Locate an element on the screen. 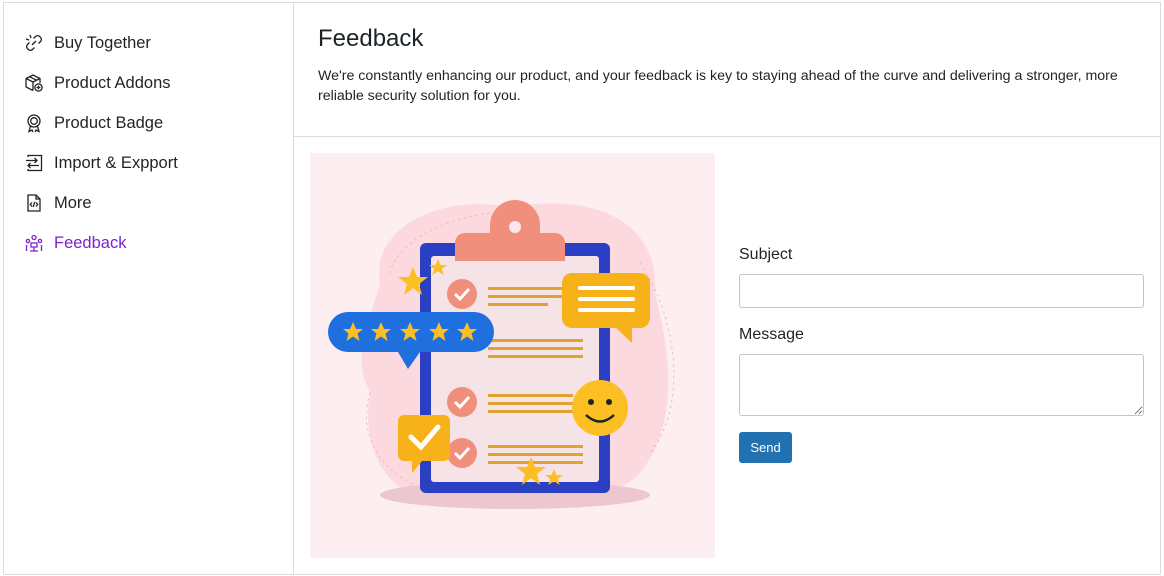 This screenshot has width=1164, height=576. sidebar-item-import-export: Import & Expport is located at coordinates (148, 163).